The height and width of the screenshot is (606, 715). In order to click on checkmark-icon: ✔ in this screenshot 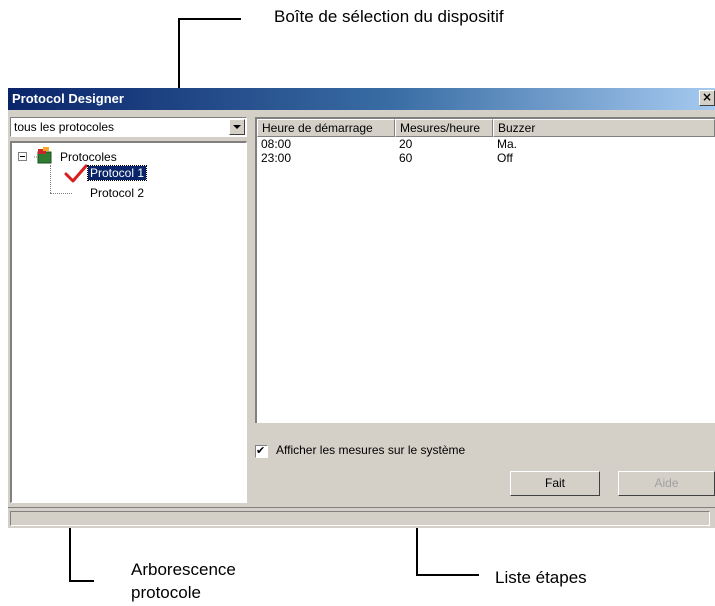, I will do `click(261, 450)`.